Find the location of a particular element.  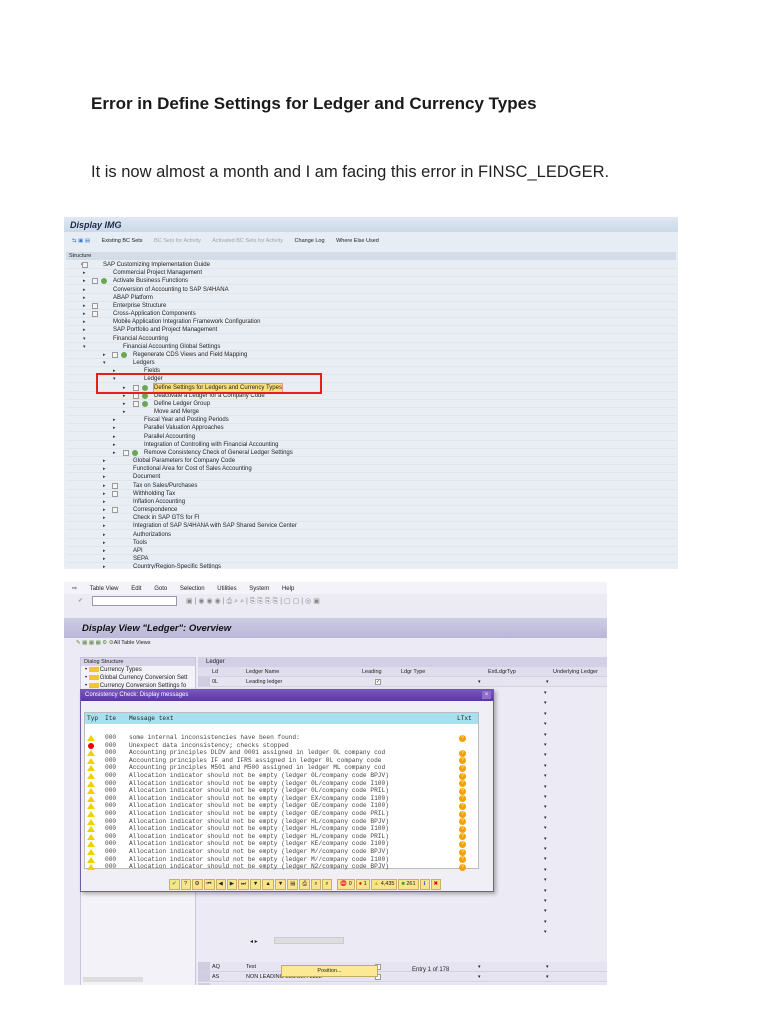

tree-node-label: Move and Merge is located at coordinates (176, 412).